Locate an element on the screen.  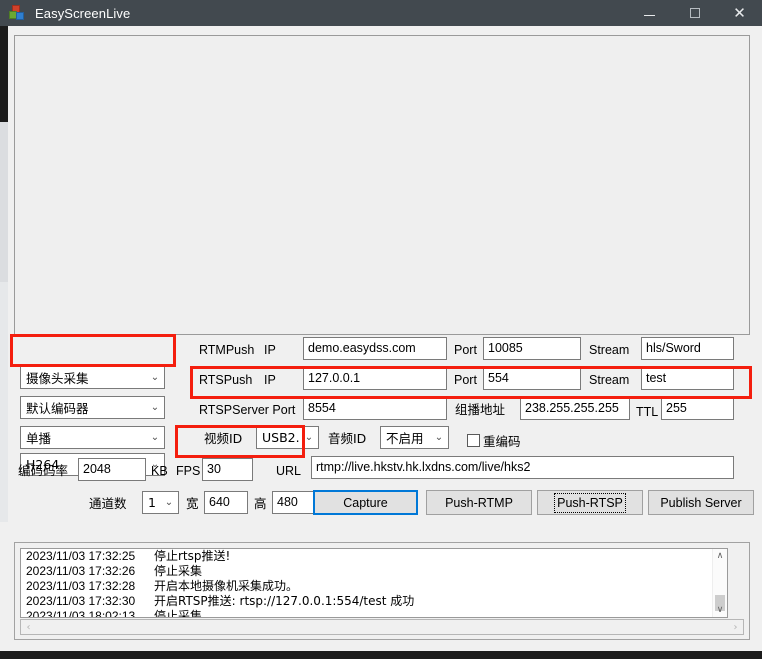
width-label: 宽 is located at coordinates (192, 503).